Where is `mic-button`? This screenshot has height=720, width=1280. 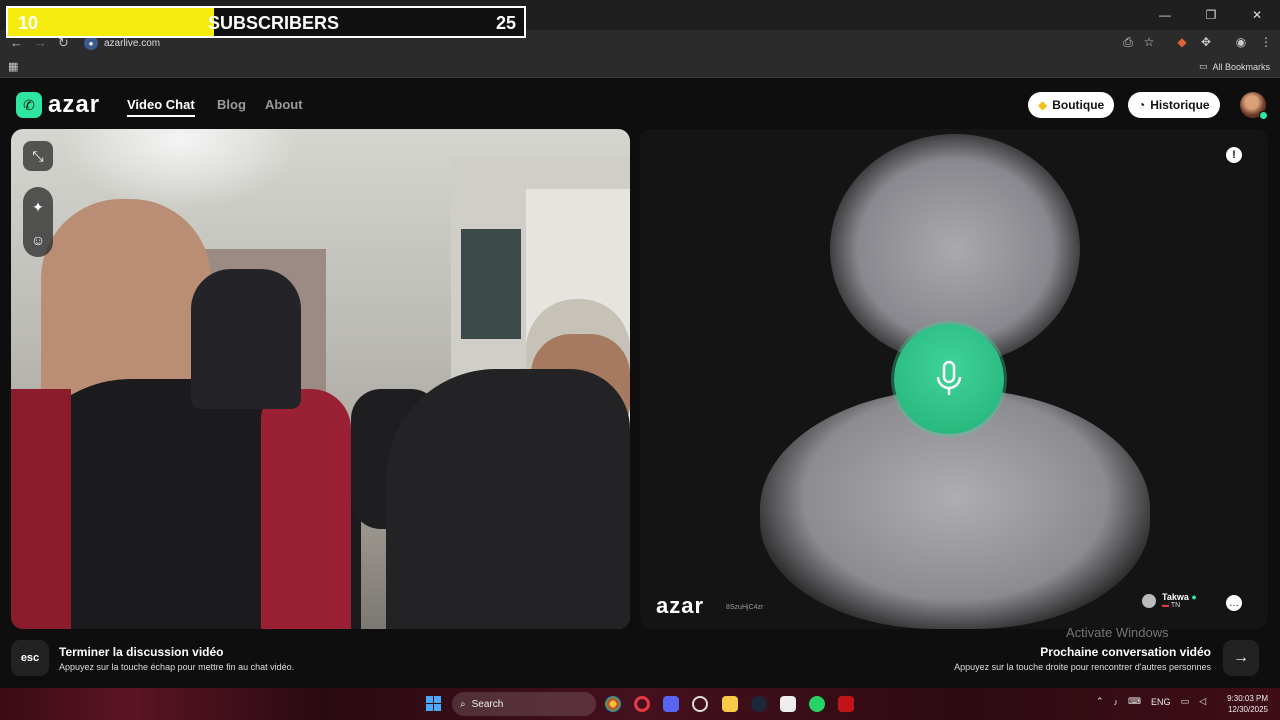 mic-button is located at coordinates (949, 379).